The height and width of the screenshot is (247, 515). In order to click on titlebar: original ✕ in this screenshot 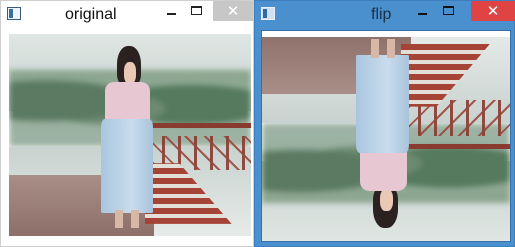, I will do `click(127, 15)`.